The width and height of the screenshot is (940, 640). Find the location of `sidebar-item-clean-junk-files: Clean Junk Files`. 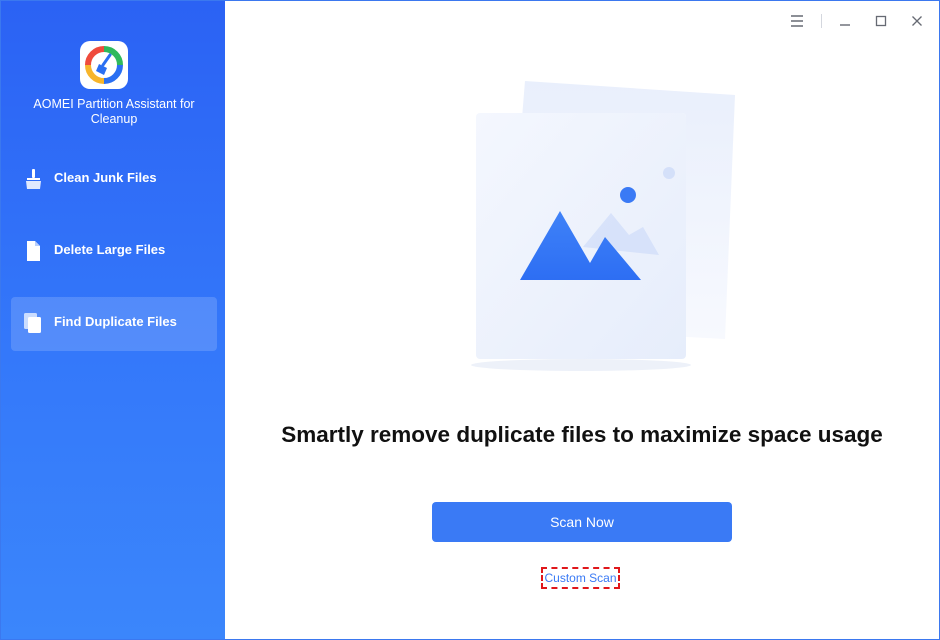

sidebar-item-clean-junk-files: Clean Junk Files is located at coordinates (114, 180).